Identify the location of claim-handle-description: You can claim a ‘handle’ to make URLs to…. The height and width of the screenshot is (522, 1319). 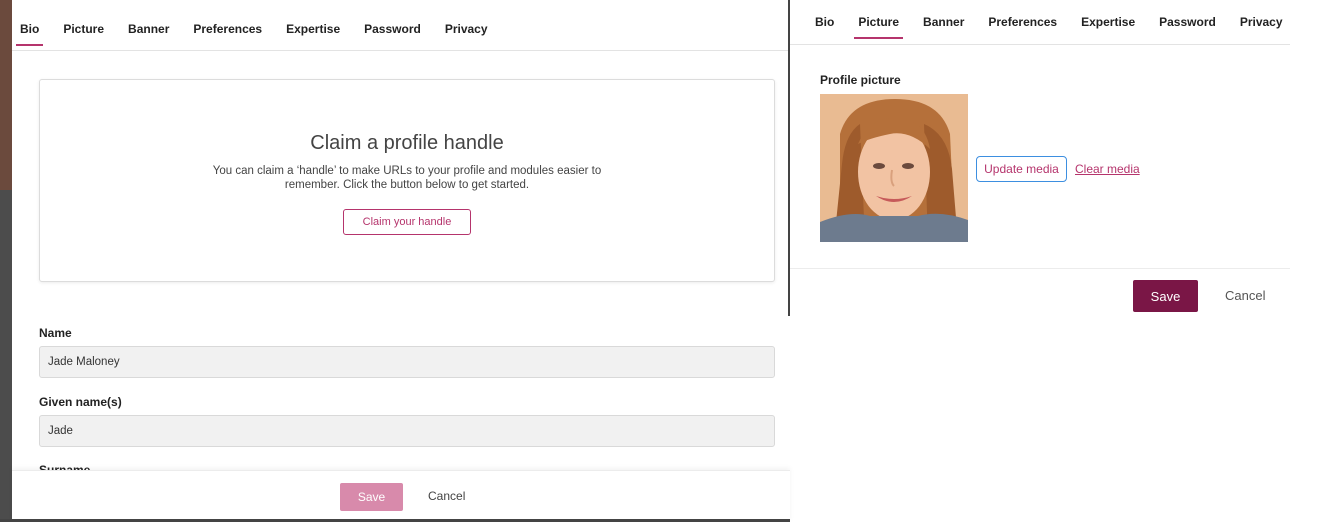
(407, 178).